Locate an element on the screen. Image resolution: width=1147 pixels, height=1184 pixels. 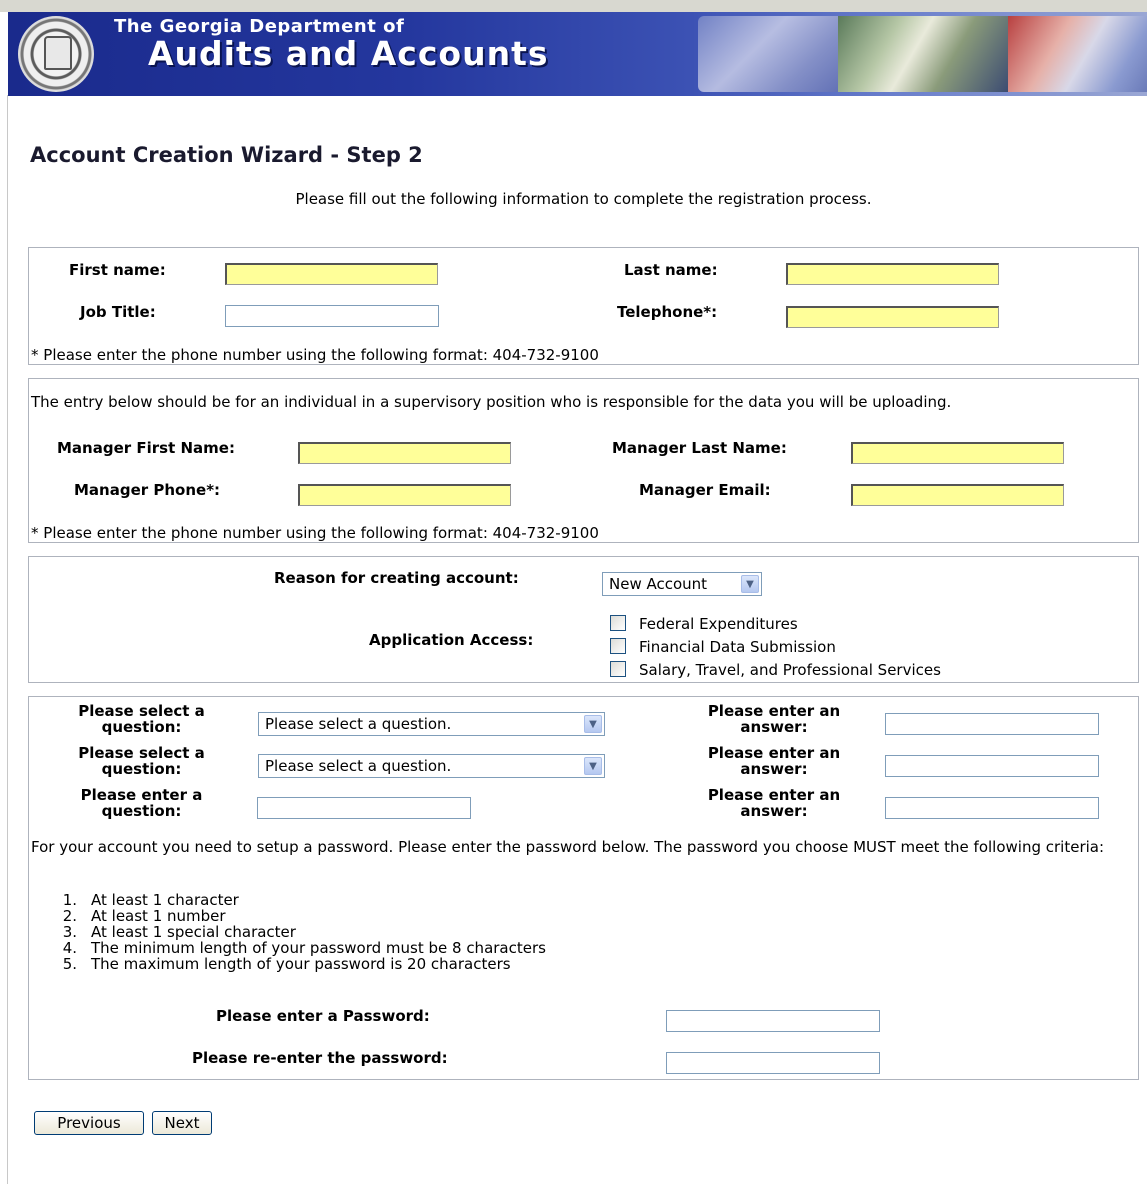
banner-photo-flag is located at coordinates (1077, 54).